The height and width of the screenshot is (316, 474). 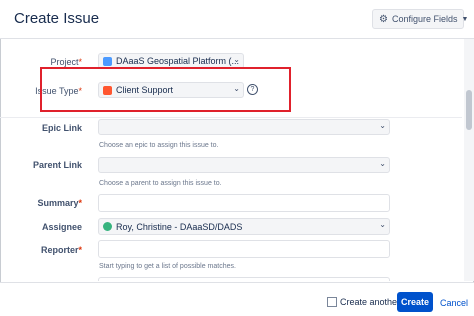 What do you see at coordinates (57, 18) in the screenshot?
I see `dialog-title: Create Issue` at bounding box center [57, 18].